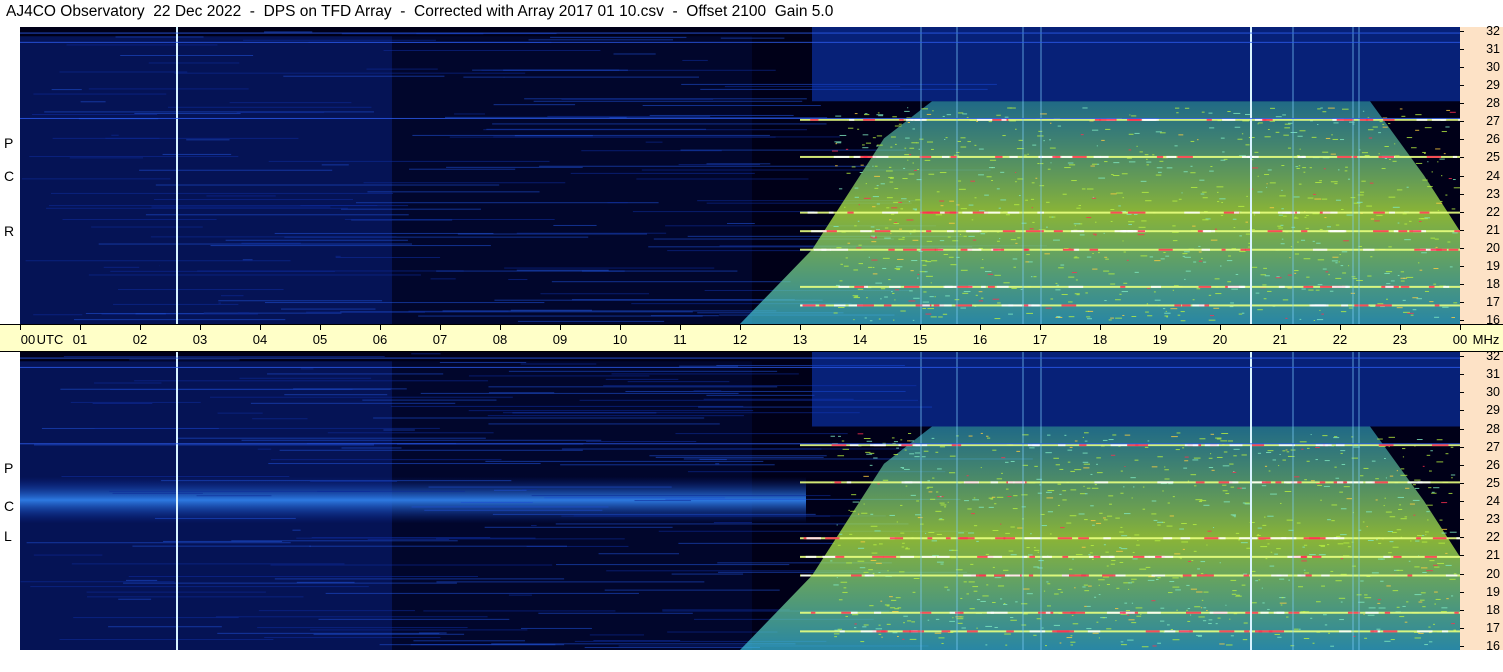 The height and width of the screenshot is (672, 1503). What do you see at coordinates (1493, 247) in the screenshot?
I see `freq-tick-label: 20` at bounding box center [1493, 247].